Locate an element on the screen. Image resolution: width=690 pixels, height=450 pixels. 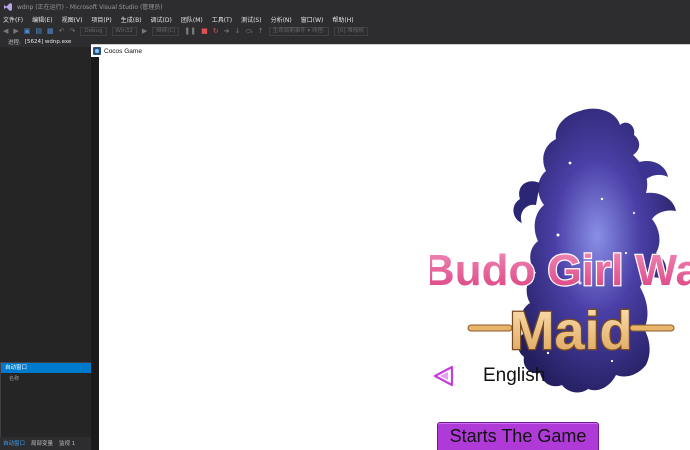
step-out-icon: ↑ is located at coordinates (261, 31).